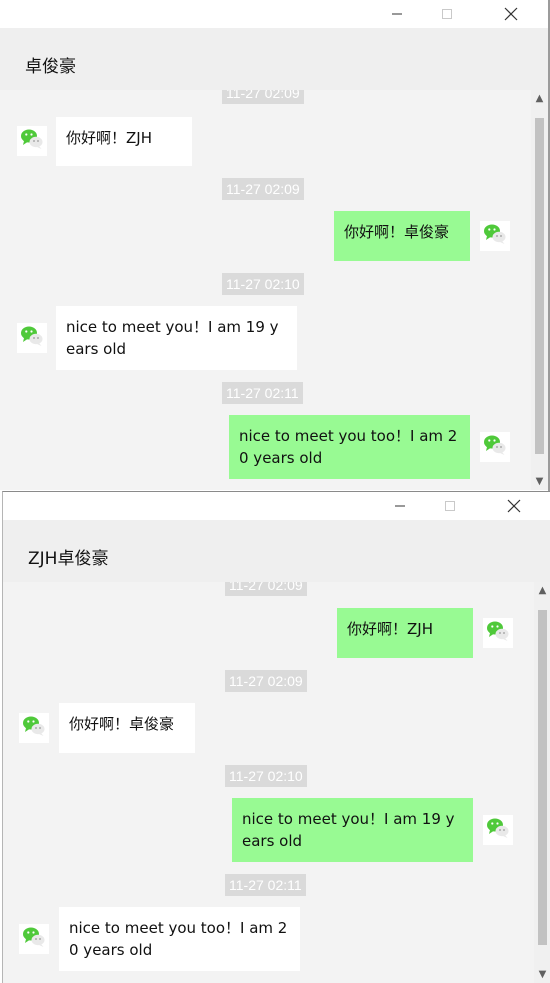 Image resolution: width=550 pixels, height=983 pixels. I want to click on contact-name: 卓俊豪, so click(50, 67).